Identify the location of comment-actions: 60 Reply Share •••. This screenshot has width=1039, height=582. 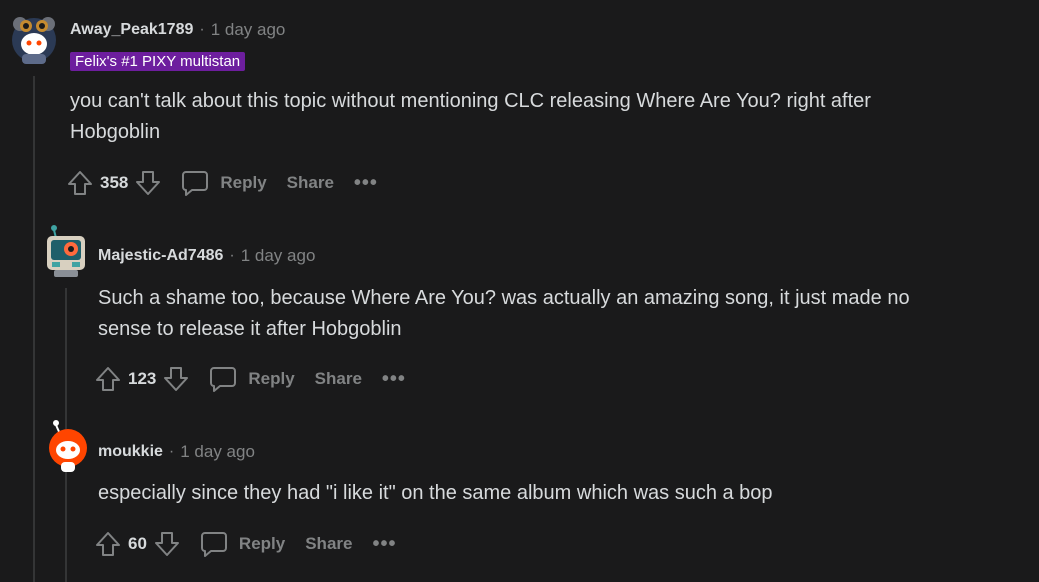
(245, 544).